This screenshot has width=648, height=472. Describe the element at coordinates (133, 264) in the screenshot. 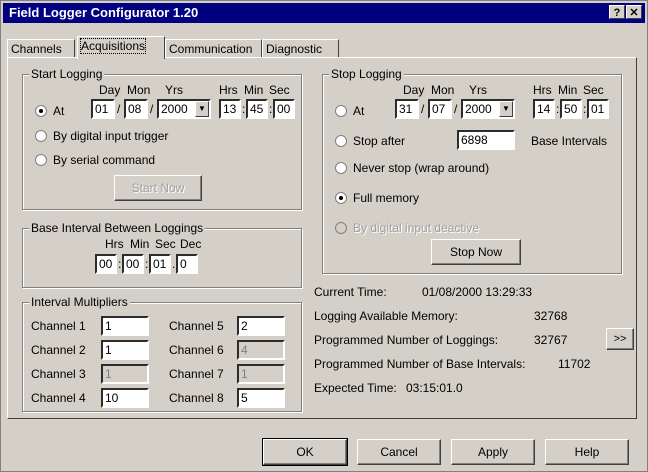

I see `base-min-field: 00` at that location.